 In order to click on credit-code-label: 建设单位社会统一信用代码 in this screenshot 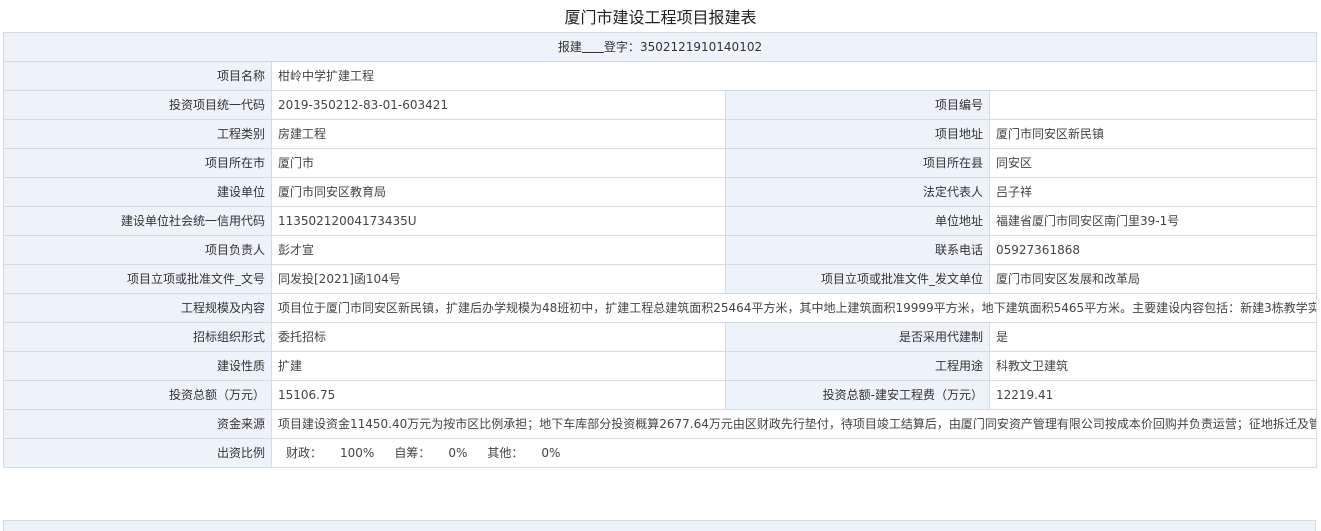, I will do `click(137, 221)`.